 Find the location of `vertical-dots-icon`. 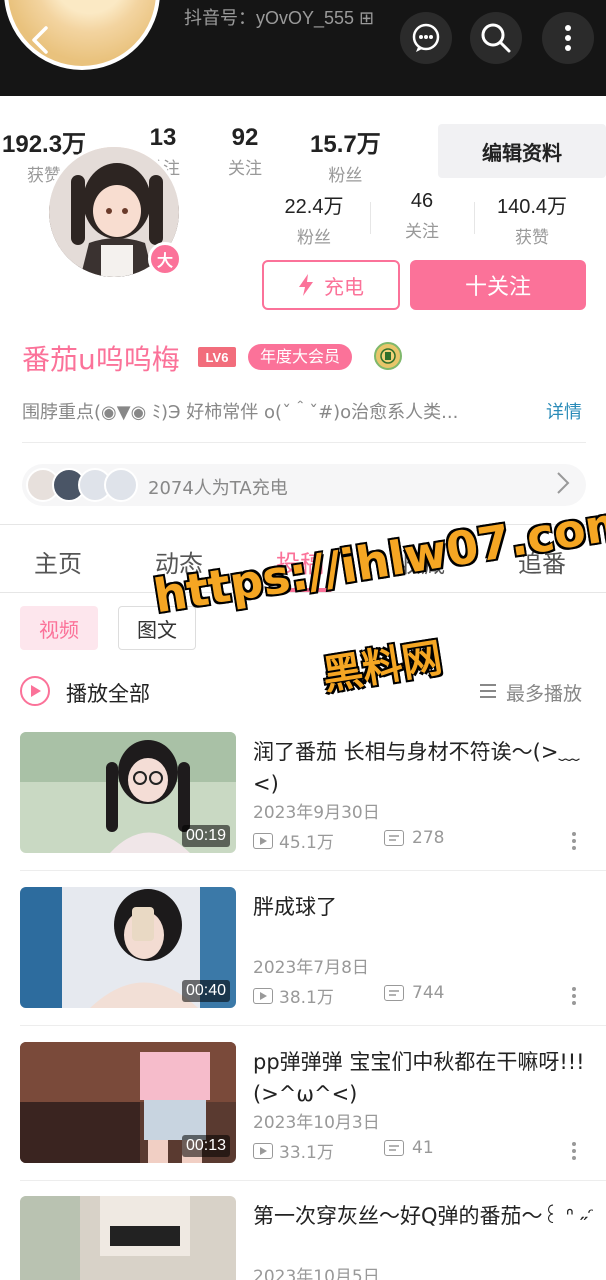

vertical-dots-icon is located at coordinates (568, 38).